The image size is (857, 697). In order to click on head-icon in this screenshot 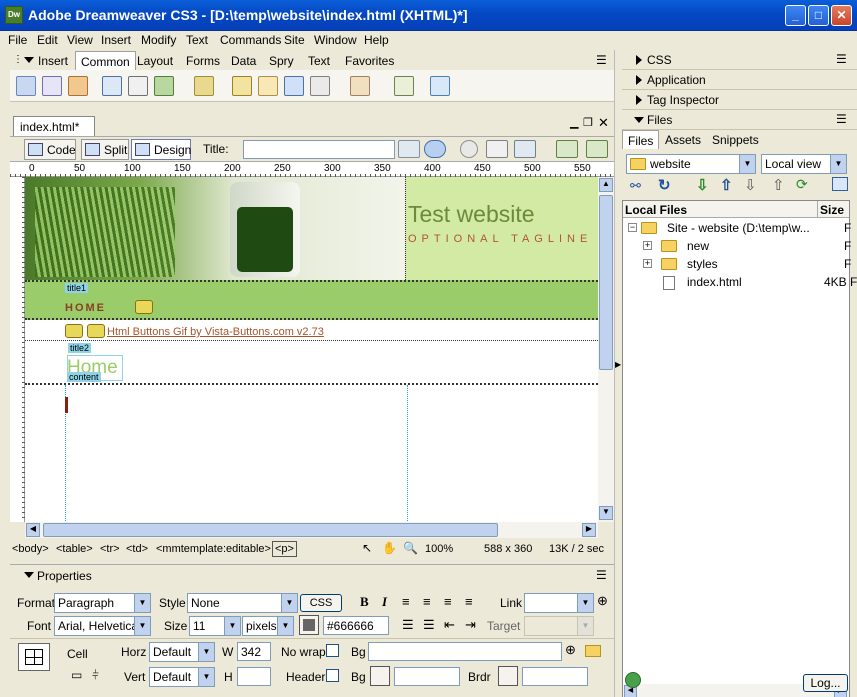, I will do `click(294, 86)`.